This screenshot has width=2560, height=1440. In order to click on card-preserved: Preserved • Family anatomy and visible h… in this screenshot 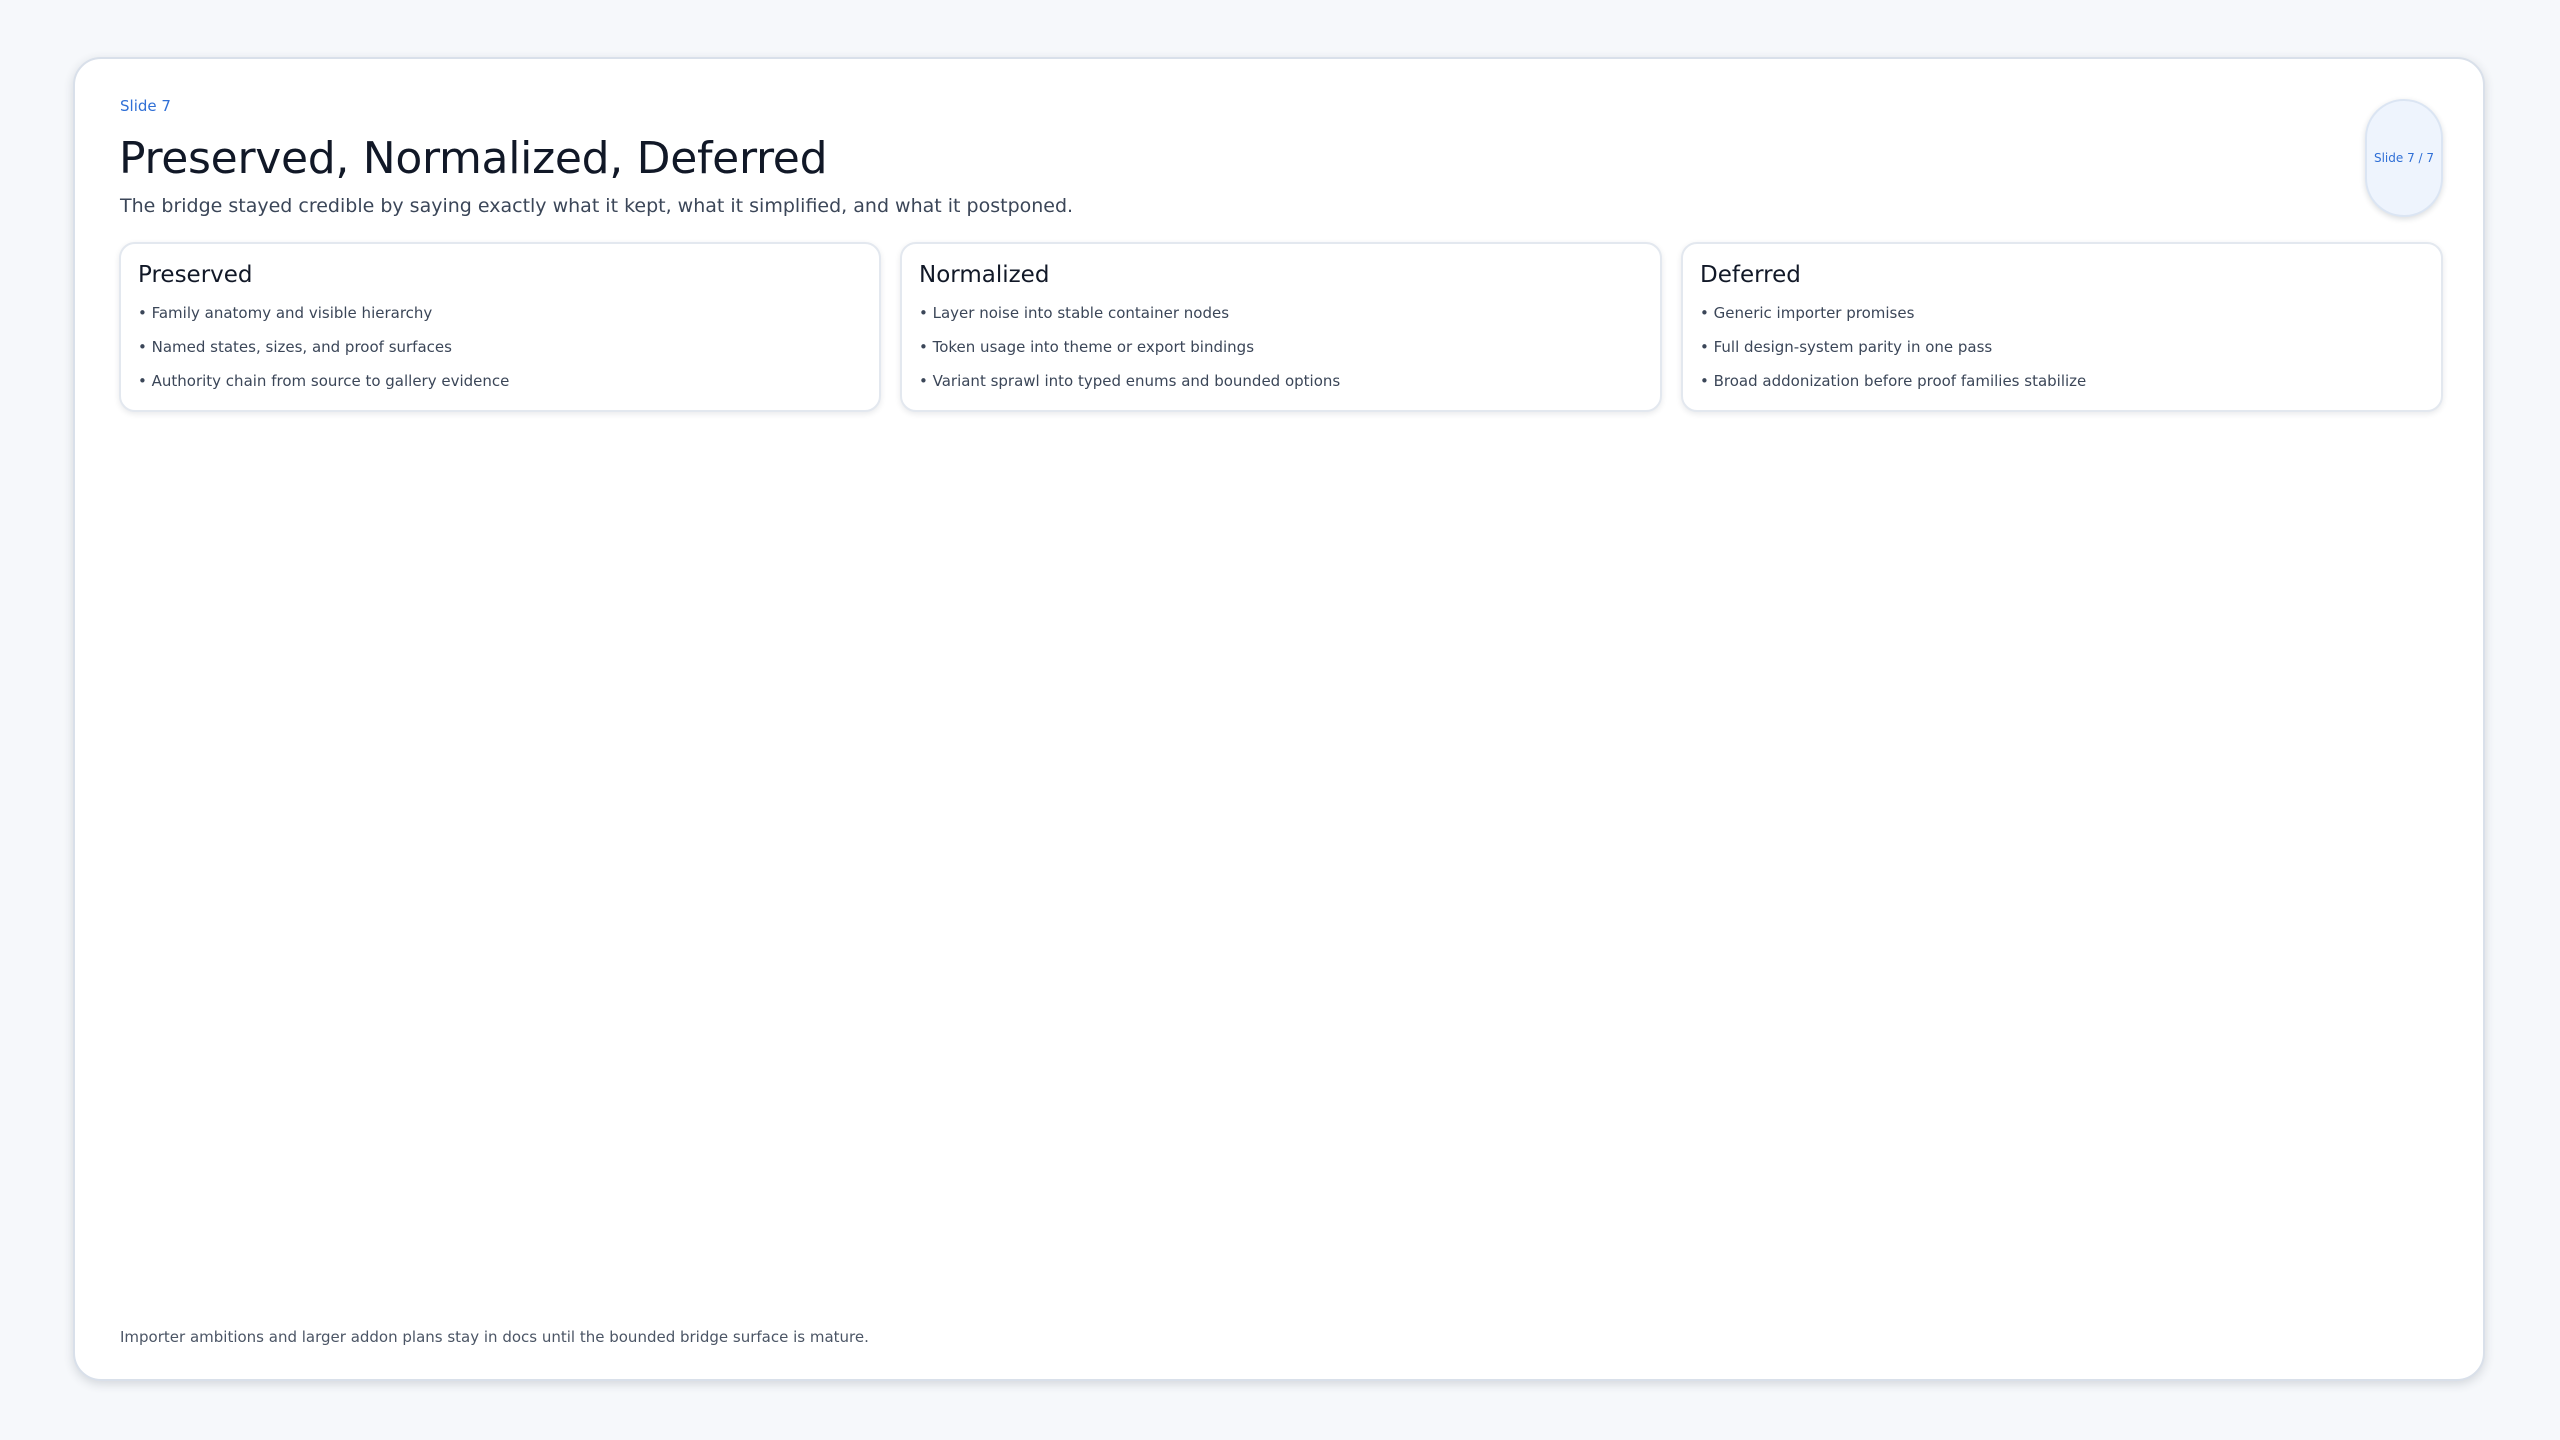, I will do `click(500, 327)`.